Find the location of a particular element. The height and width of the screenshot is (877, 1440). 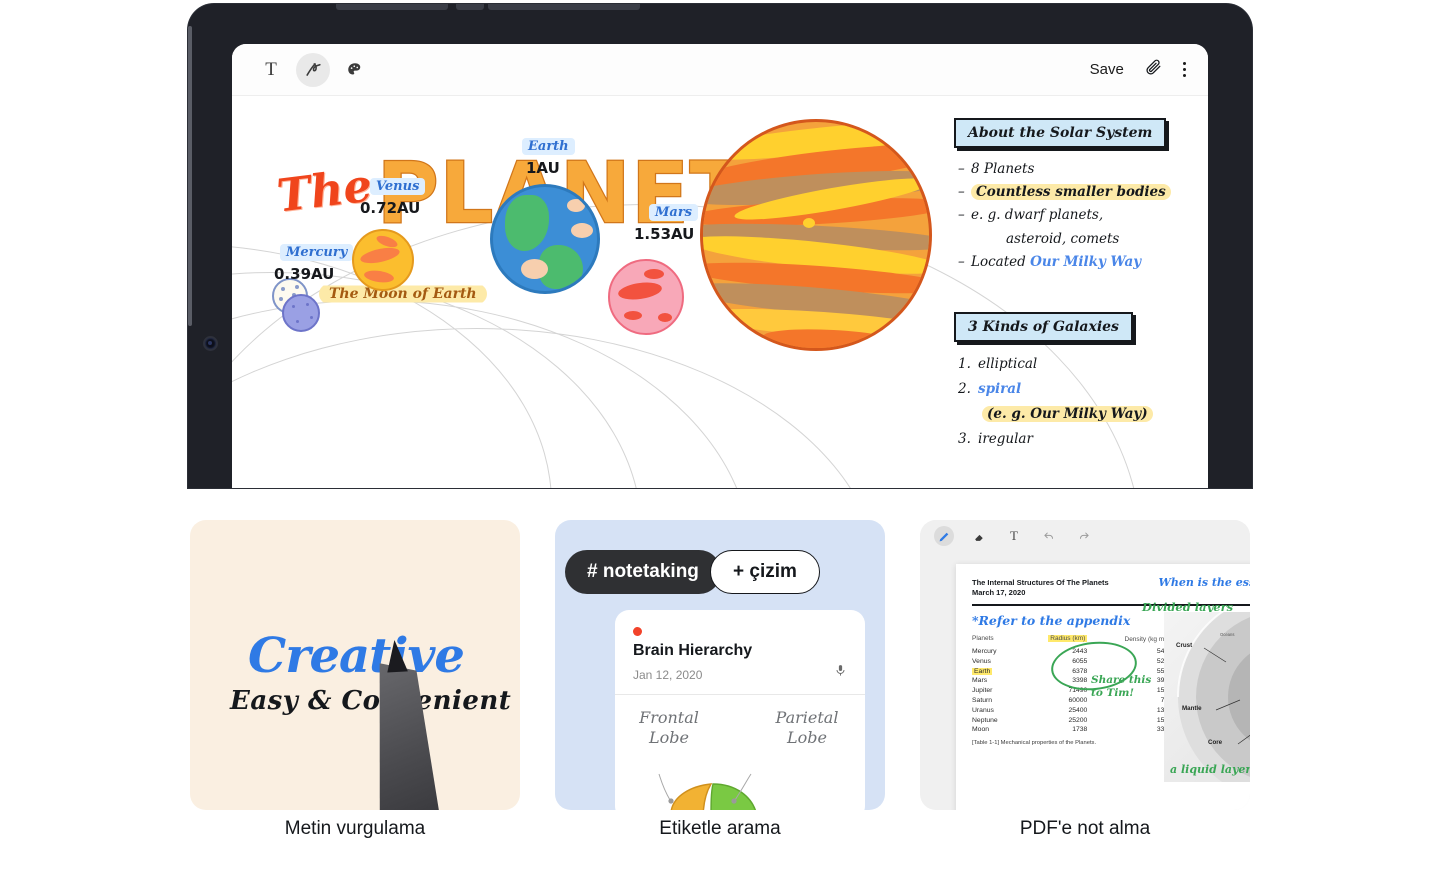

attach-button is located at coordinates (1153, 70).